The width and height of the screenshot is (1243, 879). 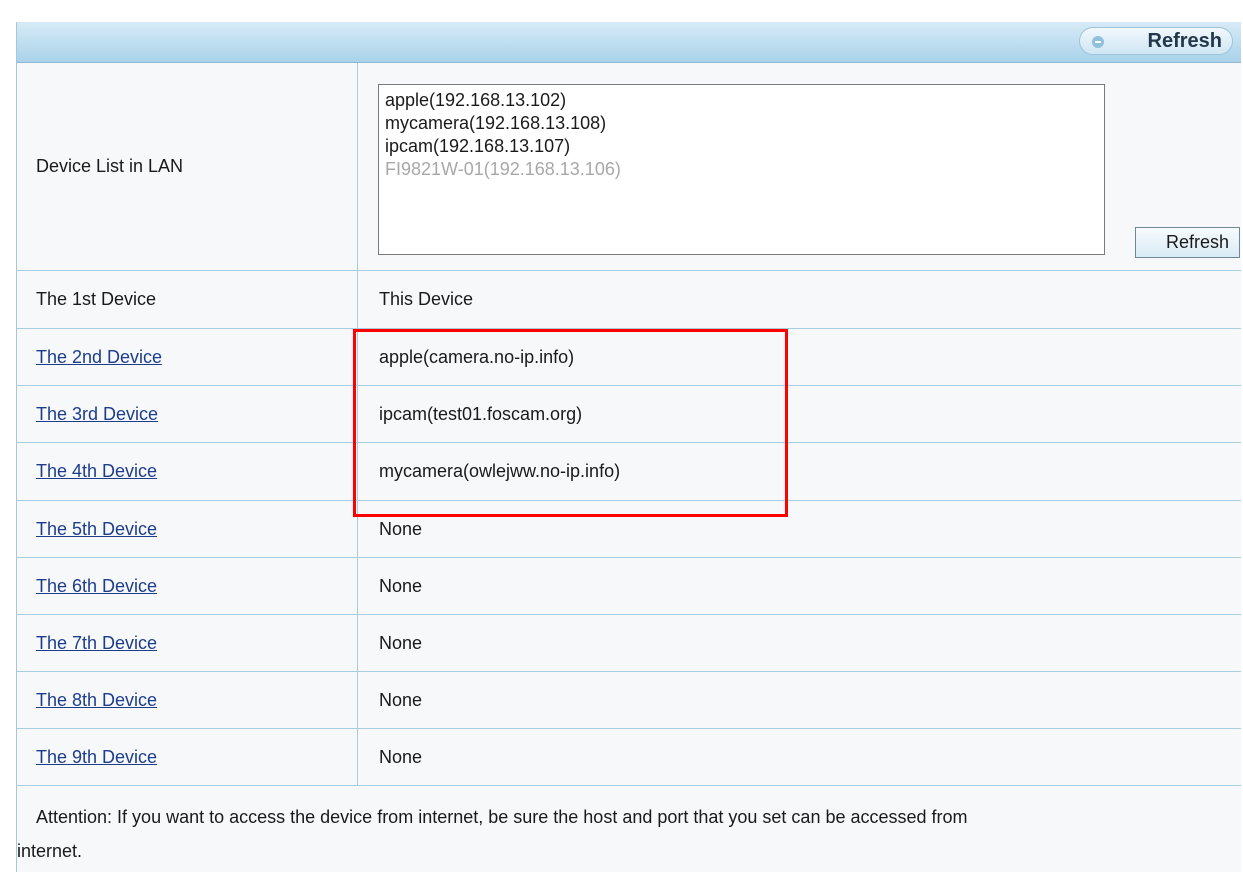 I want to click on device-row-3: The 3rd Device ipcam(test01.foscam.org), so click(x=629, y=414).